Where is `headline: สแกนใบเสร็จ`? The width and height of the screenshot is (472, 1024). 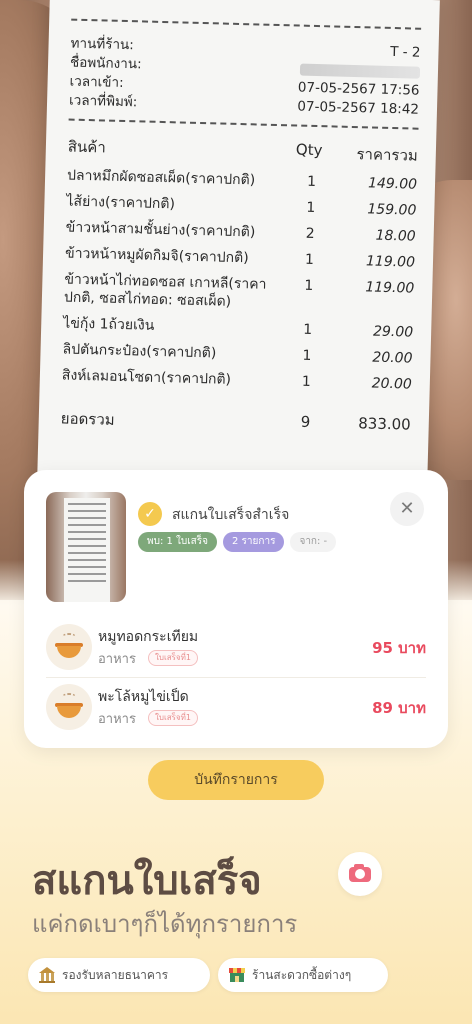 headline: สแกนใบเสร็จ is located at coordinates (147, 881).